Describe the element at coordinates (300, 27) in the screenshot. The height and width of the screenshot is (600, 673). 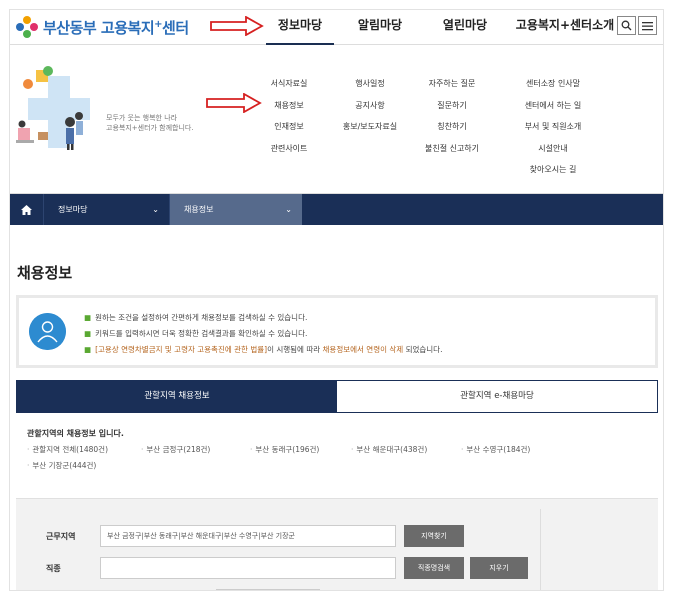
I see `gnb-info: 정보마당` at that location.